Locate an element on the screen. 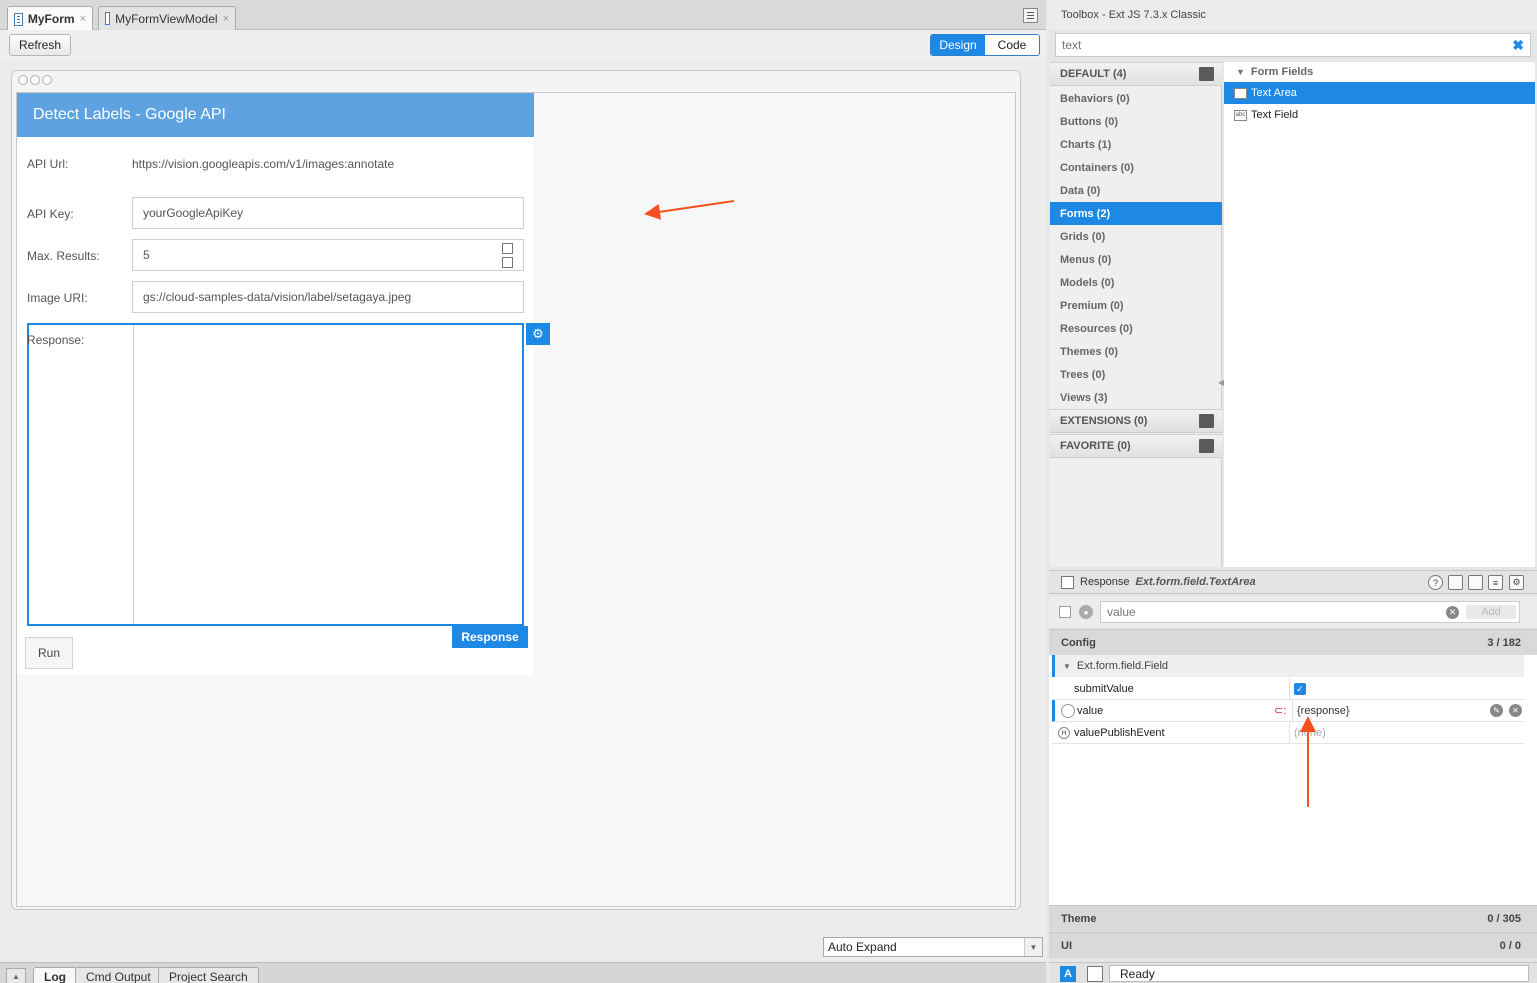 The image size is (1537, 983). canvas-footer: Auto Expand ▼ is located at coordinates (523, 948).